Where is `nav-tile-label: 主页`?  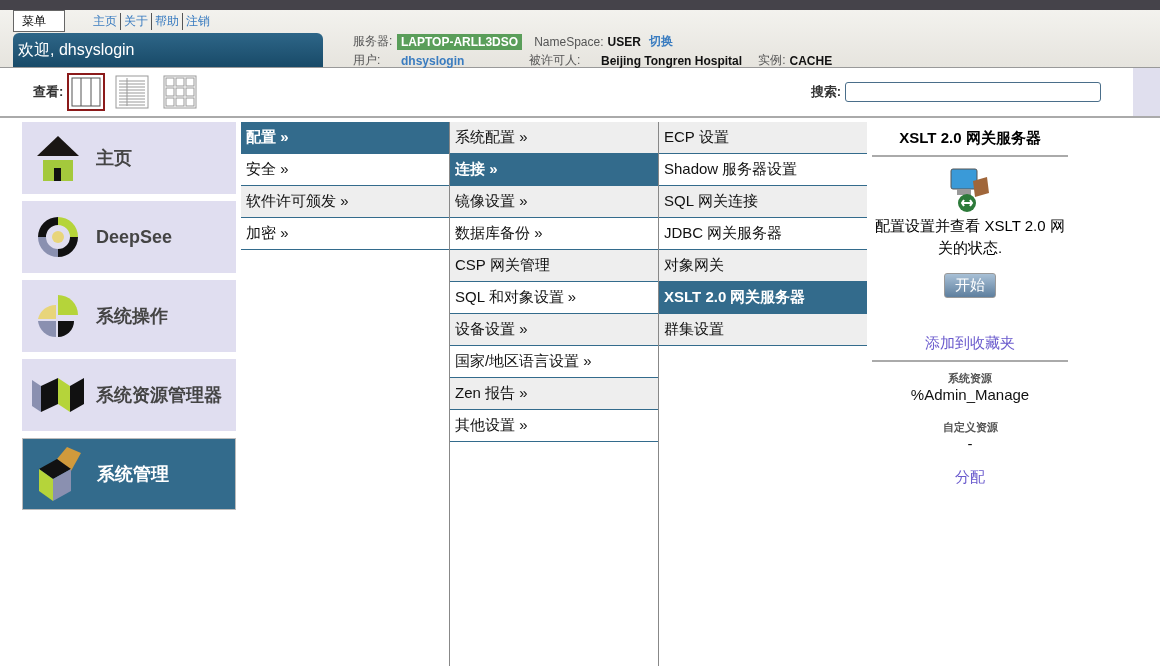
nav-tile-label: 主页 is located at coordinates (114, 158).